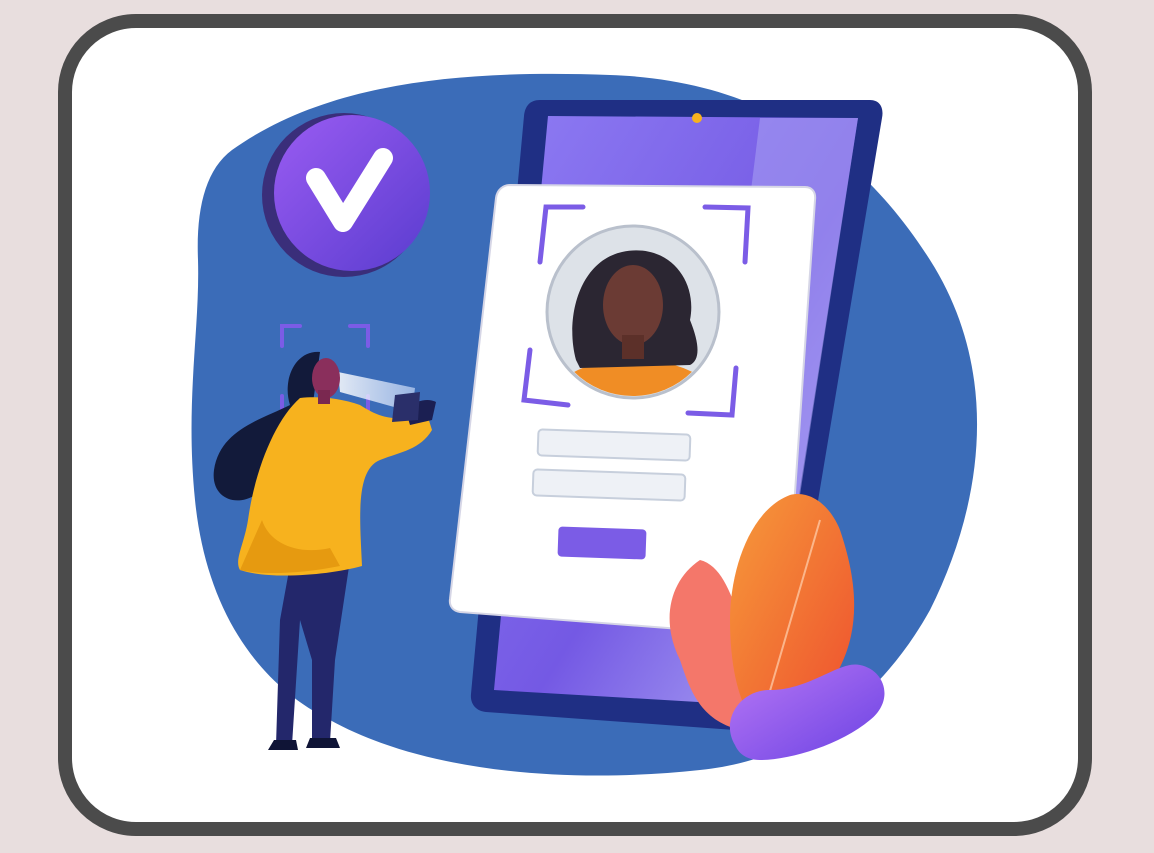 This screenshot has width=1154, height=853. What do you see at coordinates (697, 118) in the screenshot?
I see `camera-dot-icon` at bounding box center [697, 118].